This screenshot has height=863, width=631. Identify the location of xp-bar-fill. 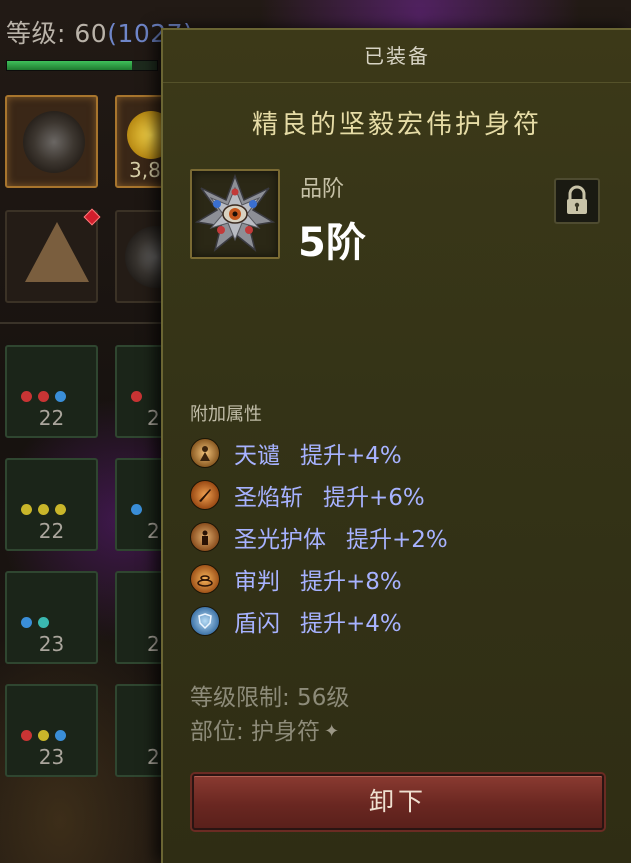
(69, 65).